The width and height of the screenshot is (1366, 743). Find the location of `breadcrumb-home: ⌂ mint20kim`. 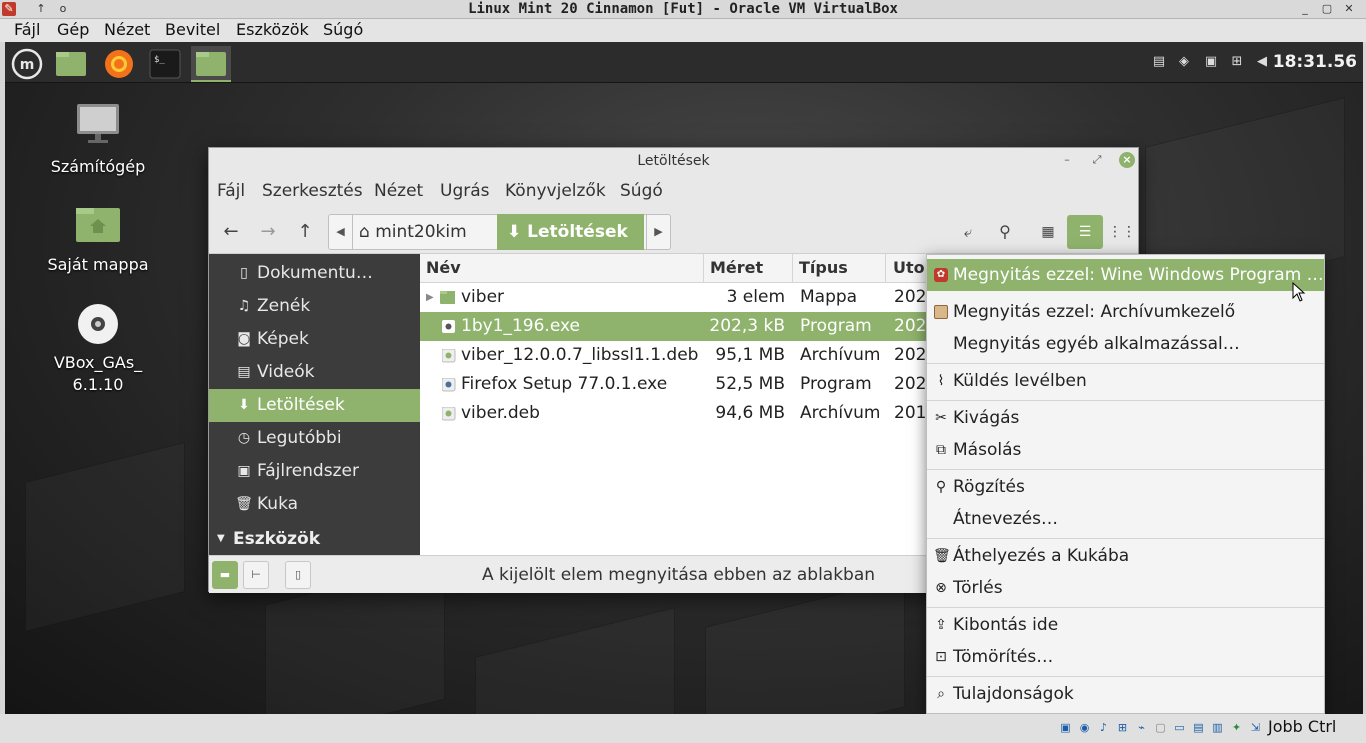

breadcrumb-home: ⌂ mint20kim is located at coordinates (413, 232).